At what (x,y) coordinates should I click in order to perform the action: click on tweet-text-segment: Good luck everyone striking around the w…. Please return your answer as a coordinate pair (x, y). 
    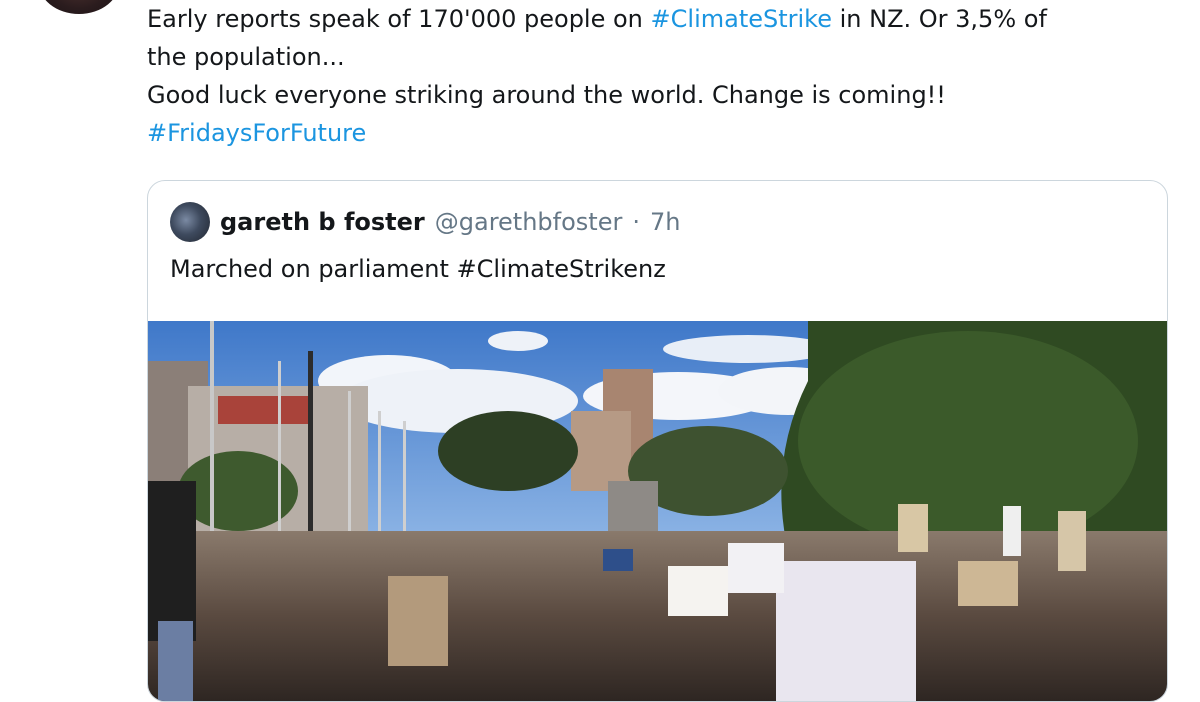
    Looking at the image, I should click on (546, 95).